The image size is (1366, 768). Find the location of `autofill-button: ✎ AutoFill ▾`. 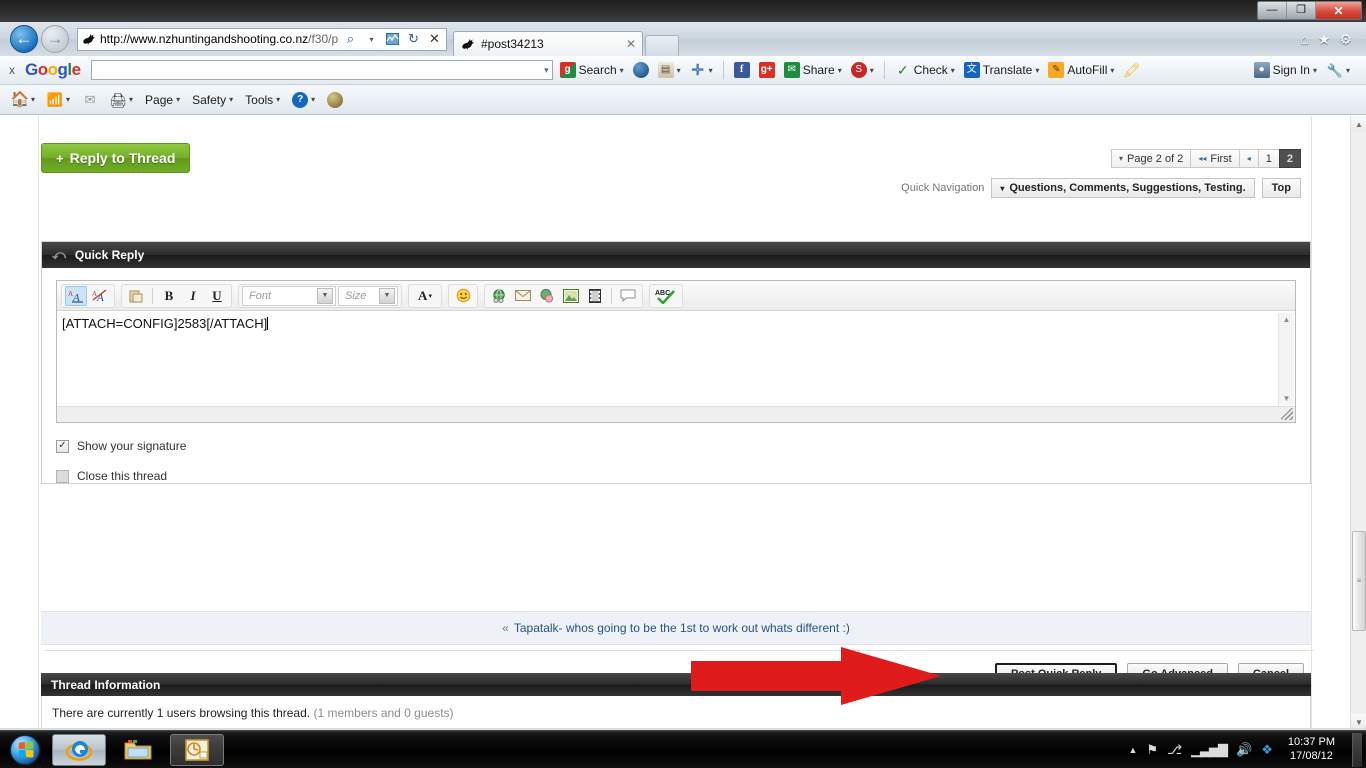

autofill-button: ✎ AutoFill ▾ is located at coordinates (1081, 70).